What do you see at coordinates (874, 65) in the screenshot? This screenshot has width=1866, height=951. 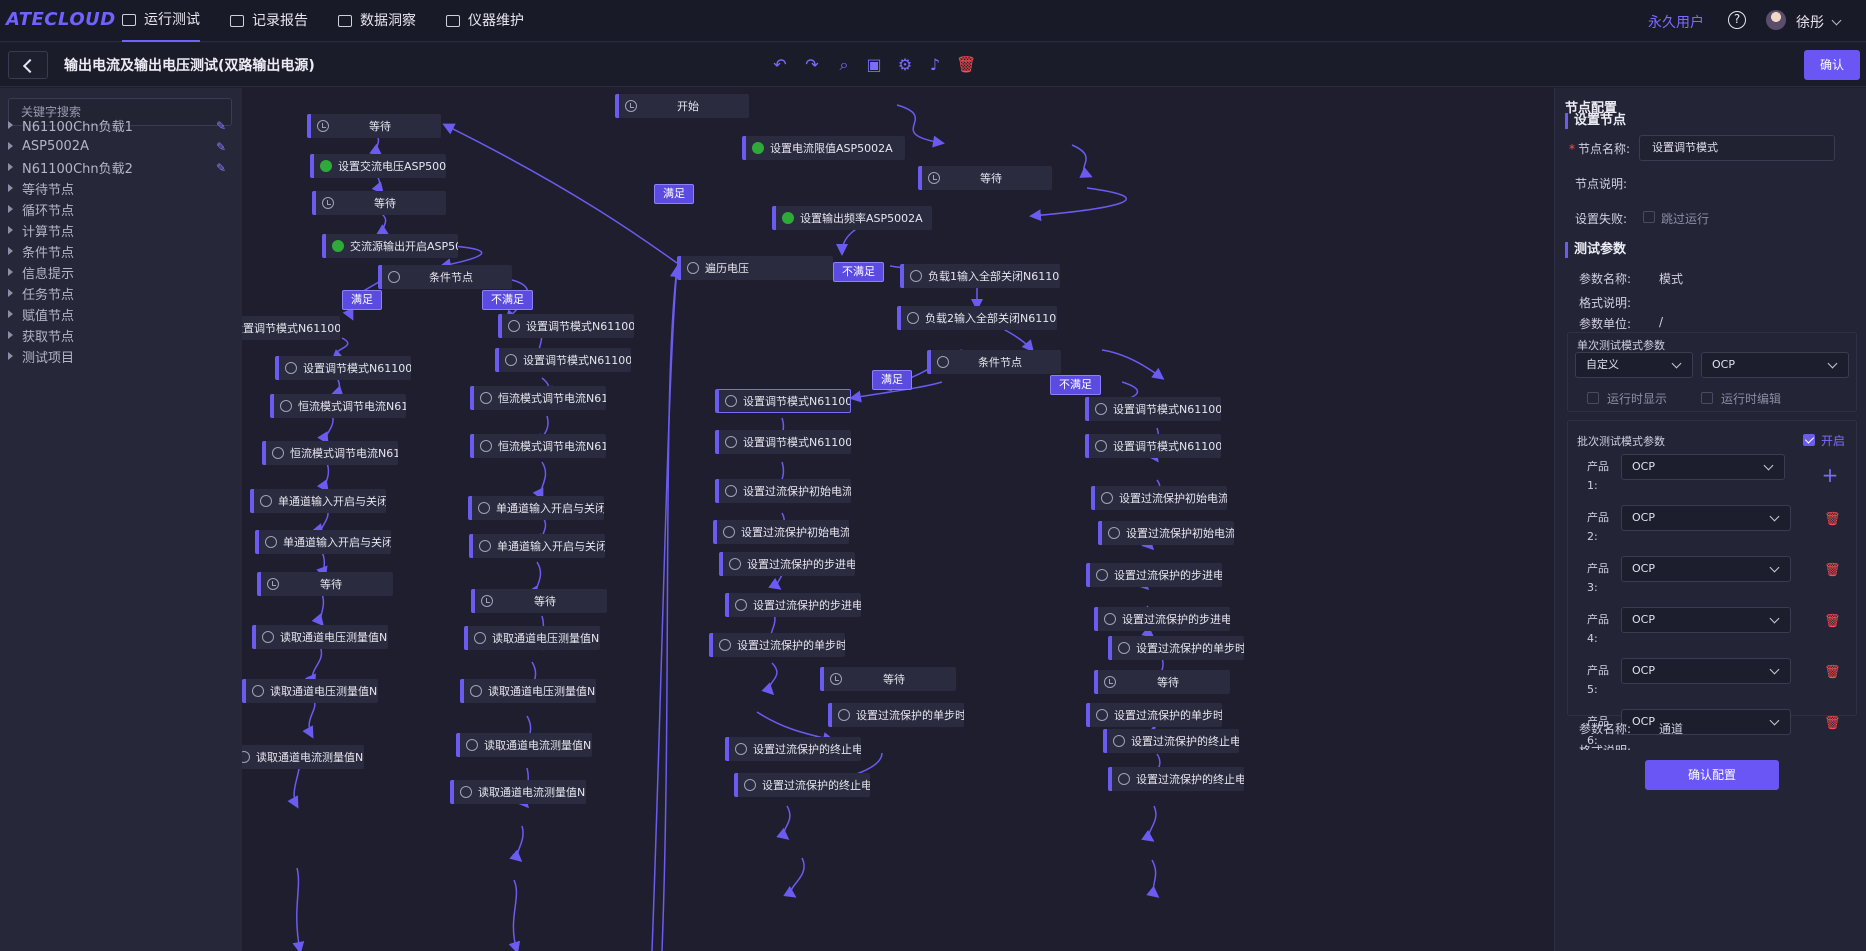 I see `image-icon: ▣` at bounding box center [874, 65].